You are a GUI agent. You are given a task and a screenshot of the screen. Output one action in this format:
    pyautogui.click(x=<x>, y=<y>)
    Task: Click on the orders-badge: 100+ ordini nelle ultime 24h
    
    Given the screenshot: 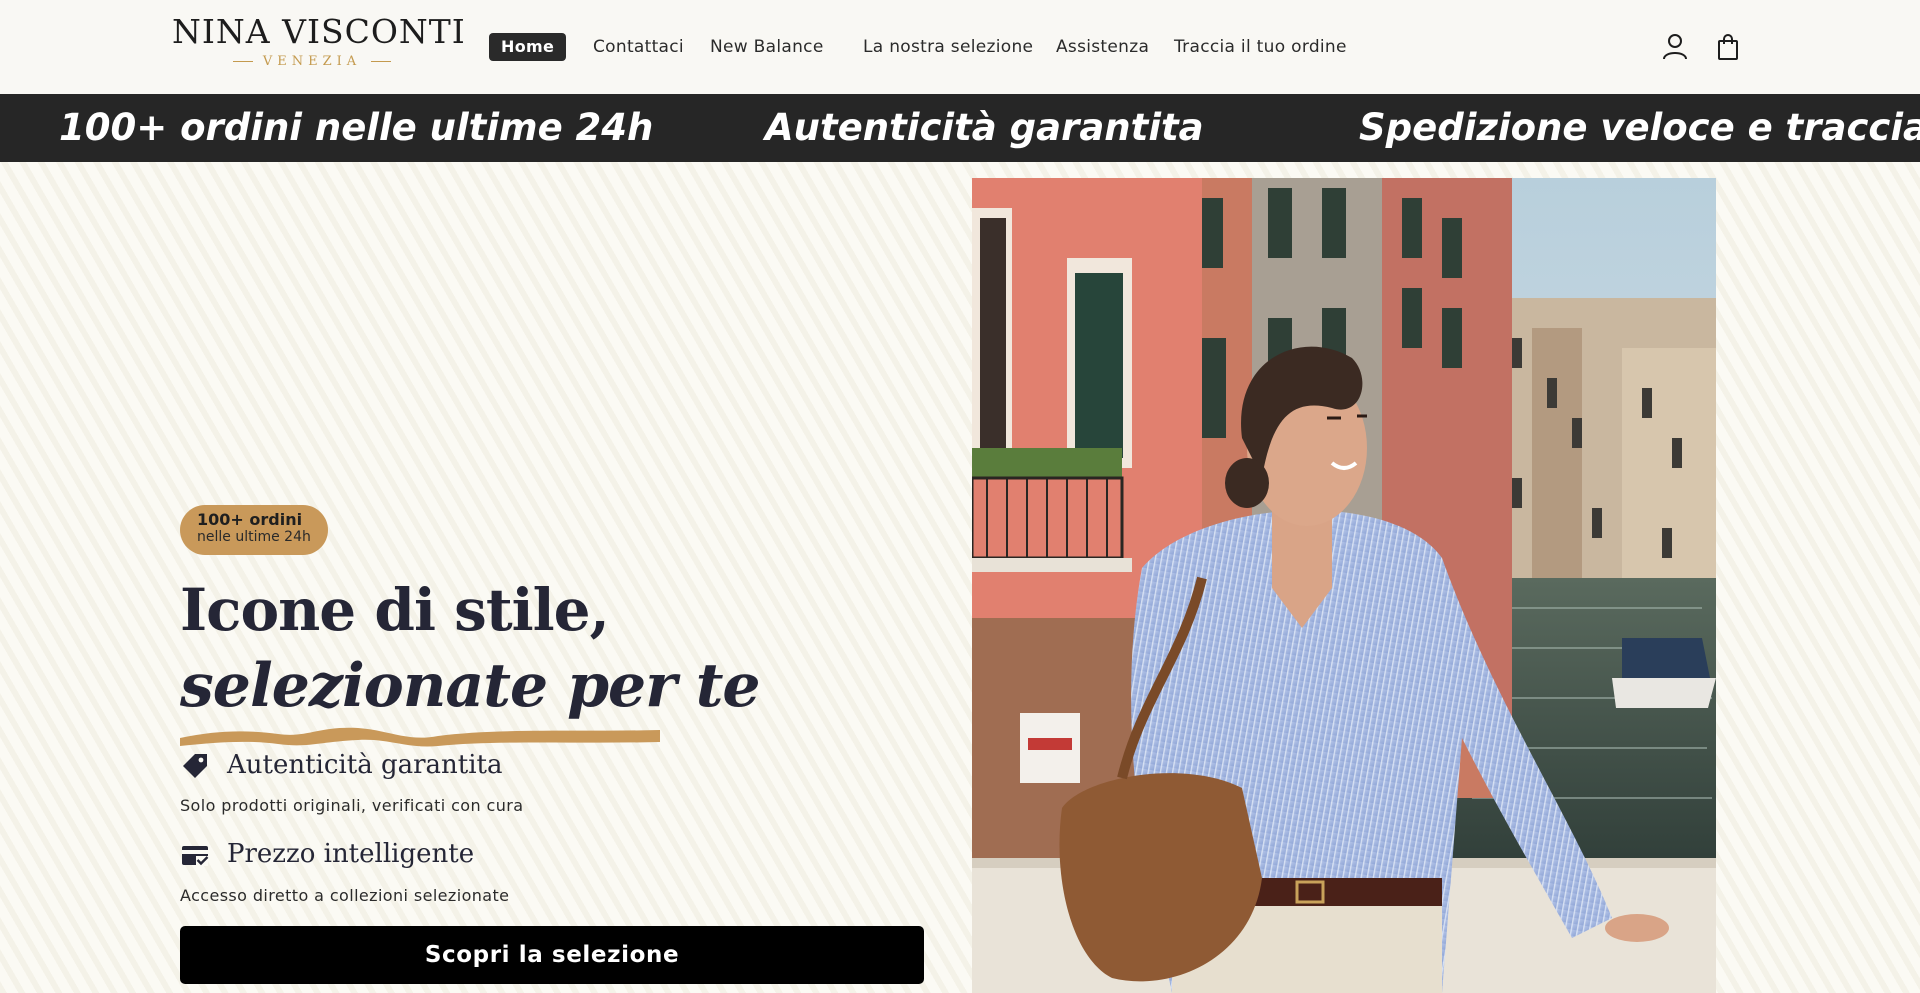 What is the action you would take?
    pyautogui.click(x=254, y=530)
    